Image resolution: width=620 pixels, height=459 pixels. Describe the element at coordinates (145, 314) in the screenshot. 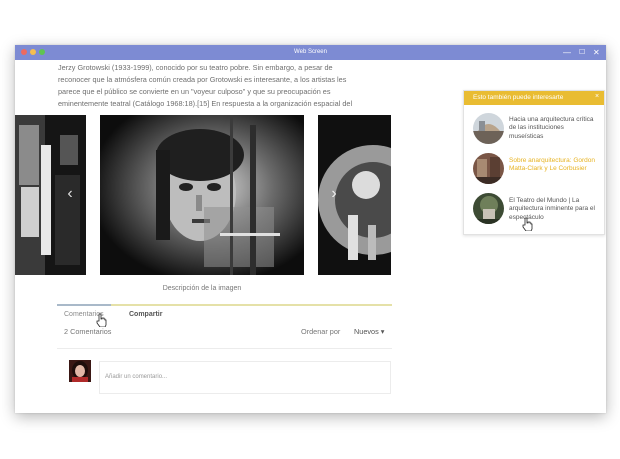

I see `tab-share: Compartir` at that location.